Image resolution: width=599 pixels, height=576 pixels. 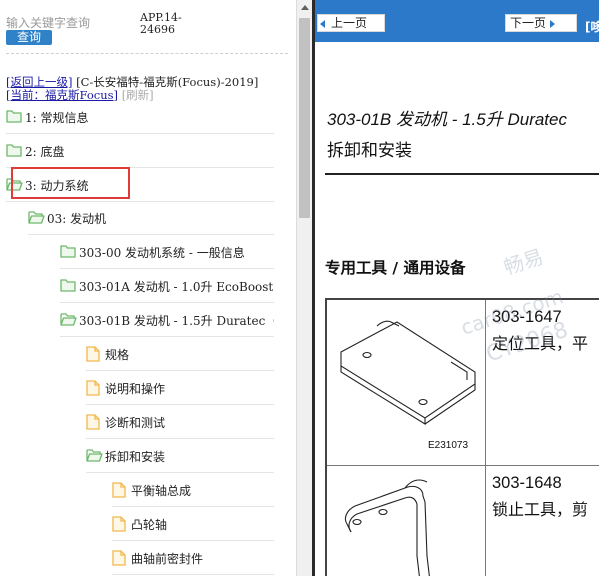 I want to click on previous-page-label: 上一页, so click(x=349, y=23).